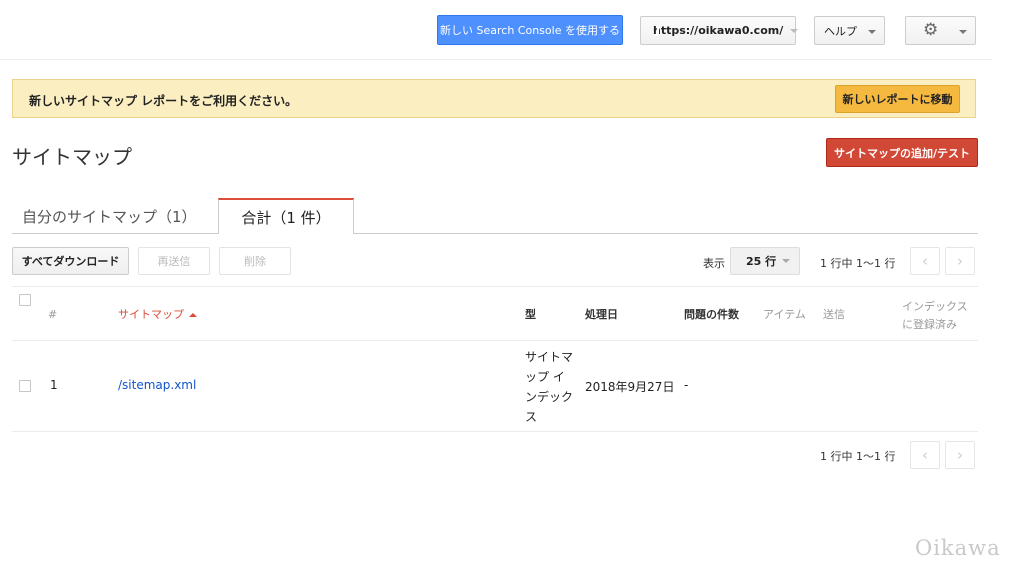 Image resolution: width=1024 pixels, height=576 pixels. I want to click on resend-button: 再送信, so click(174, 261).